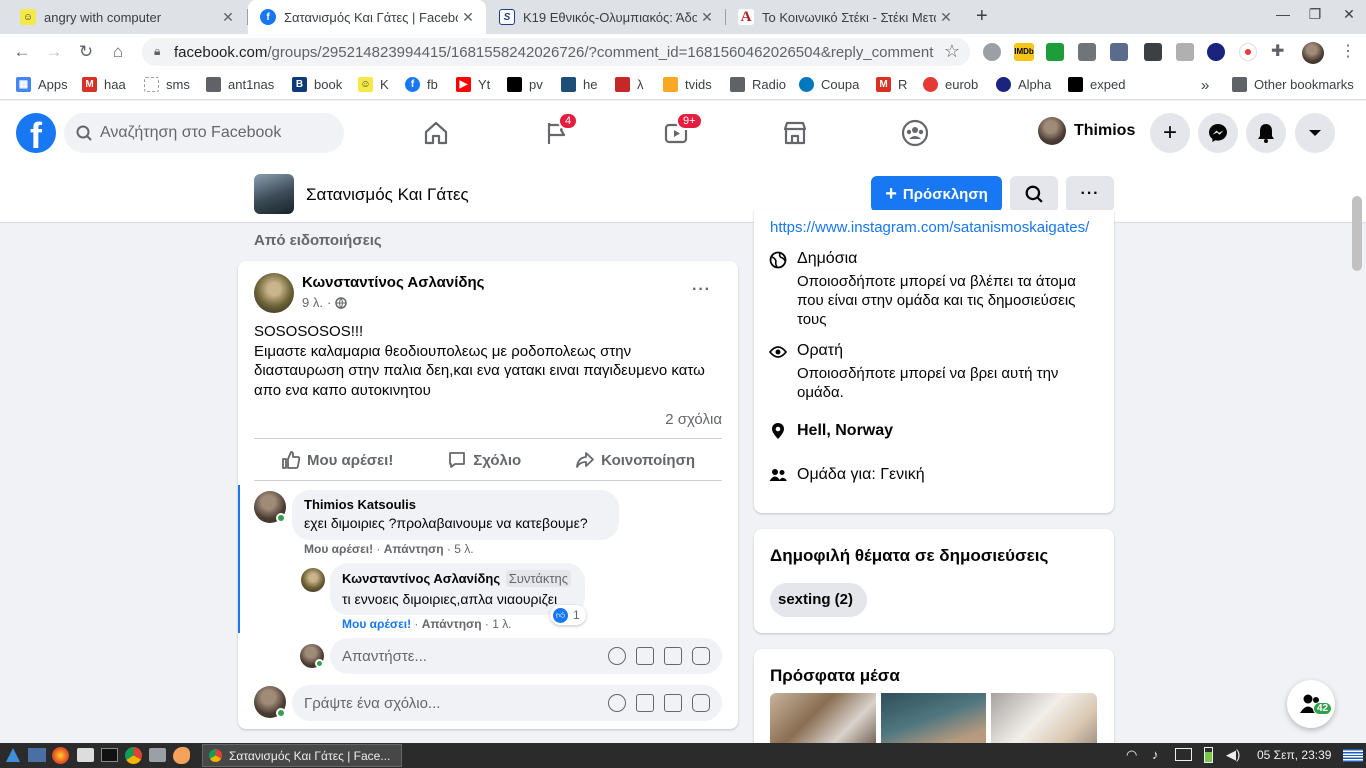 Image resolution: width=1366 pixels, height=768 pixels. I want to click on reply-reply-link: Απάντηση, so click(452, 624).